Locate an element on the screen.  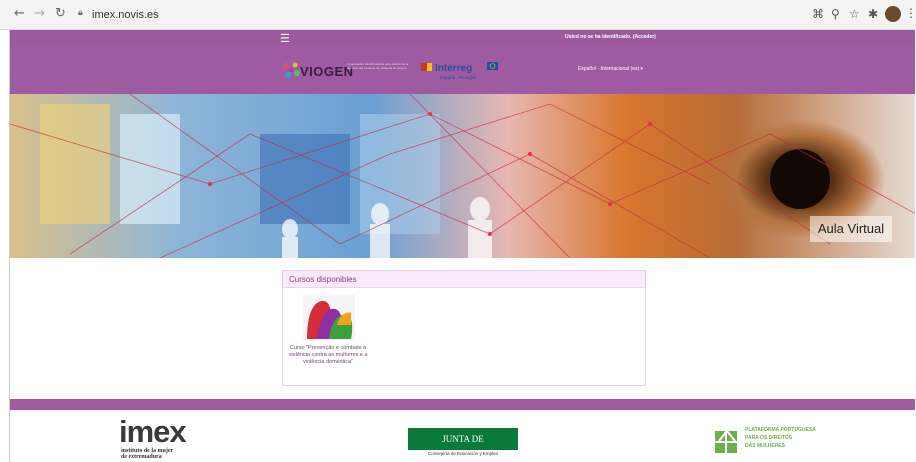
viogen-logo-icon is located at coordinates (291, 70).